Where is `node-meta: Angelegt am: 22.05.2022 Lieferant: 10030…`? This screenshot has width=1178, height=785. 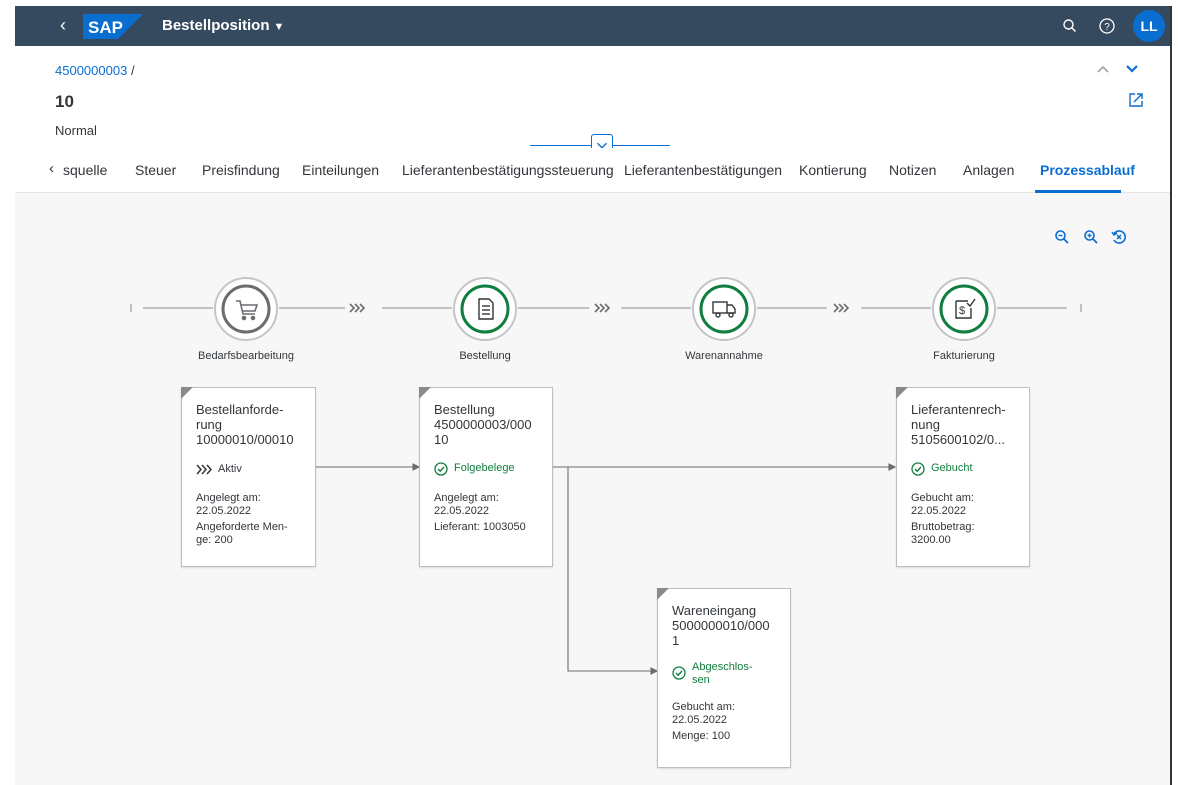 node-meta: Angelegt am: 22.05.2022 Lieferant: 10030… is located at coordinates (480, 512).